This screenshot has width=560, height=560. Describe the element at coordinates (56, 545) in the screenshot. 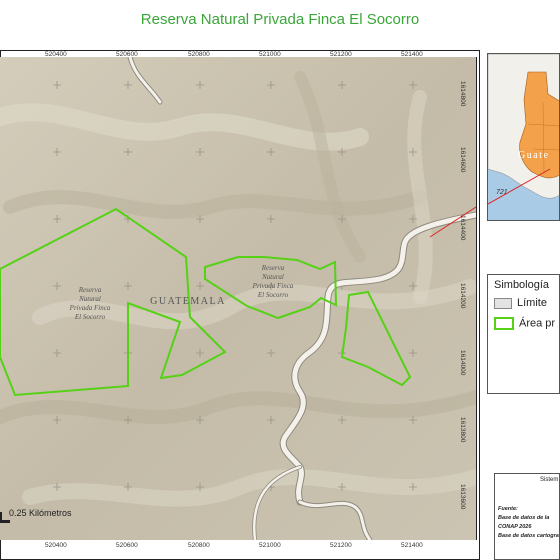

I see `bottom-tick: 520400` at that location.